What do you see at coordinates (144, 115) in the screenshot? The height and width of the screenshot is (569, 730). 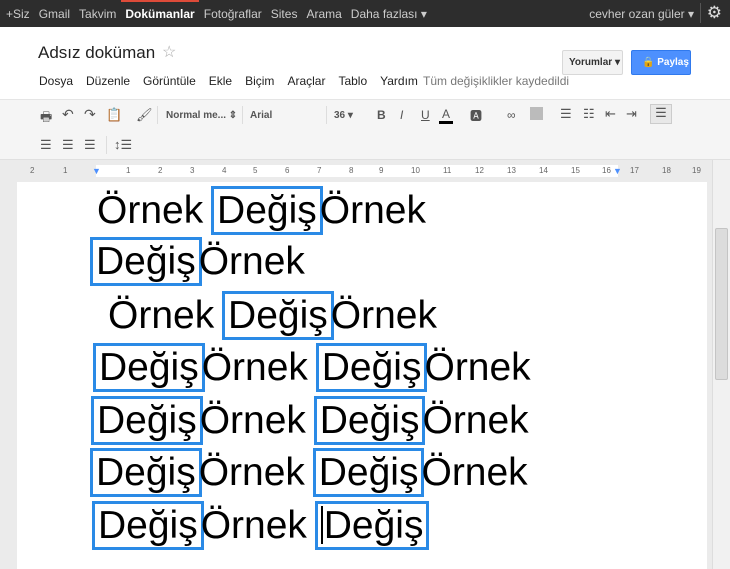 I see `paint-format-icon: 🖌` at bounding box center [144, 115].